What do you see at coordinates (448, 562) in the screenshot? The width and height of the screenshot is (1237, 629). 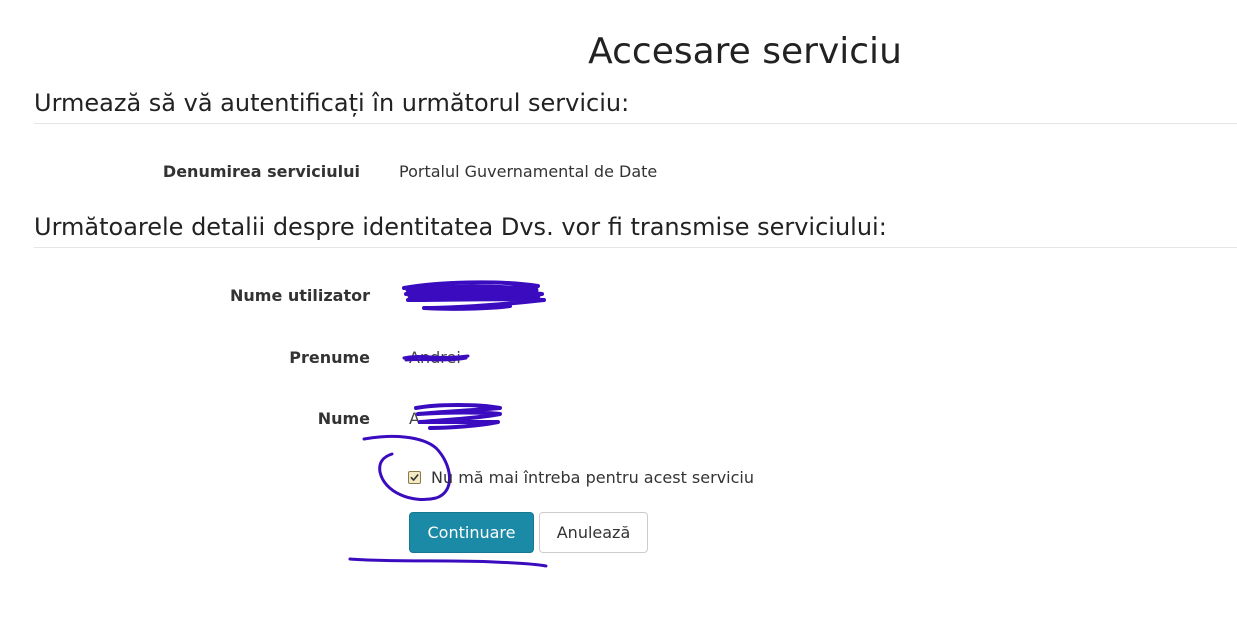 I see `underline-annotation` at bounding box center [448, 562].